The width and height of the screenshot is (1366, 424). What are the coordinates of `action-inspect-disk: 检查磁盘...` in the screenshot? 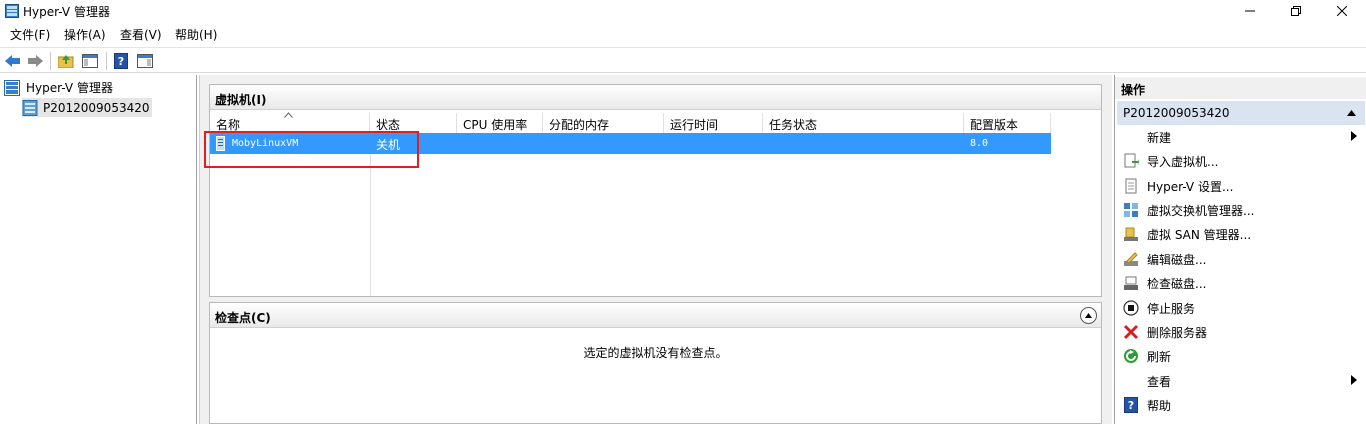 It's located at (1240, 283).